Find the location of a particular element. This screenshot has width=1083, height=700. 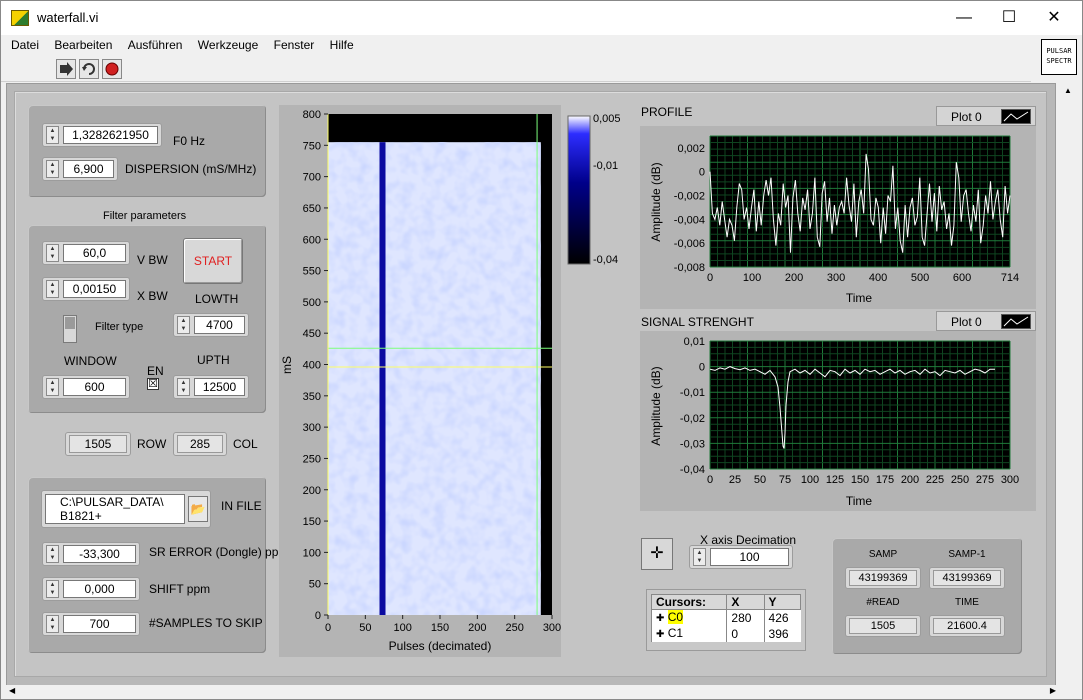

menu-bearbeiten: Bearbeiten is located at coordinates (83, 45).